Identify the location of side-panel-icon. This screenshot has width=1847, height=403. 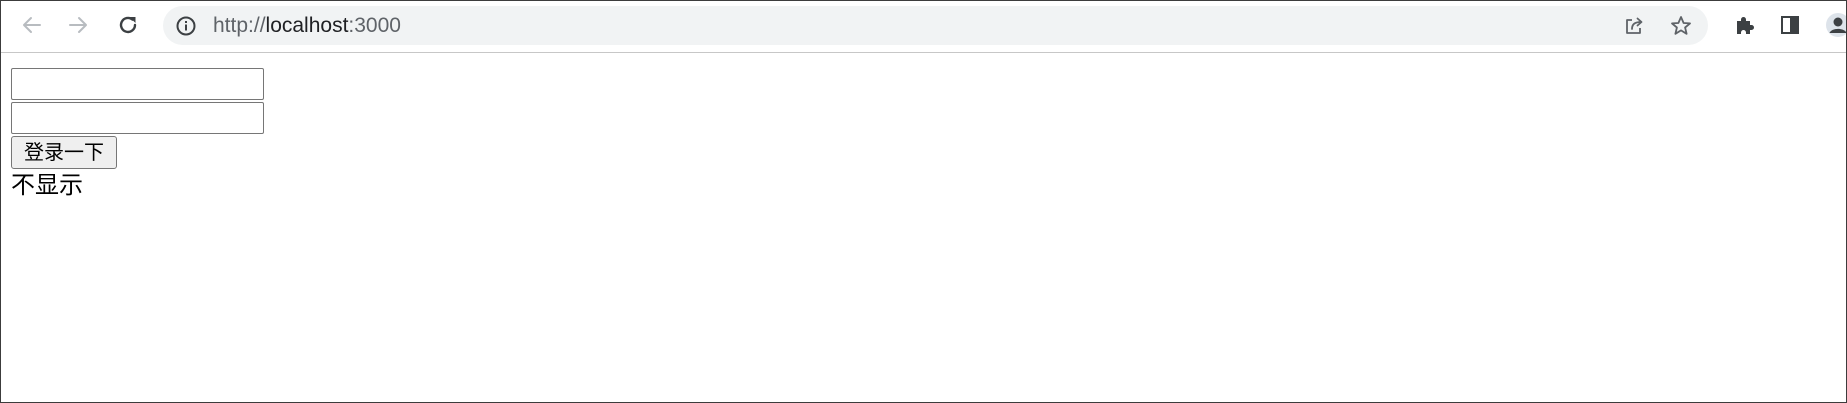
(1790, 25).